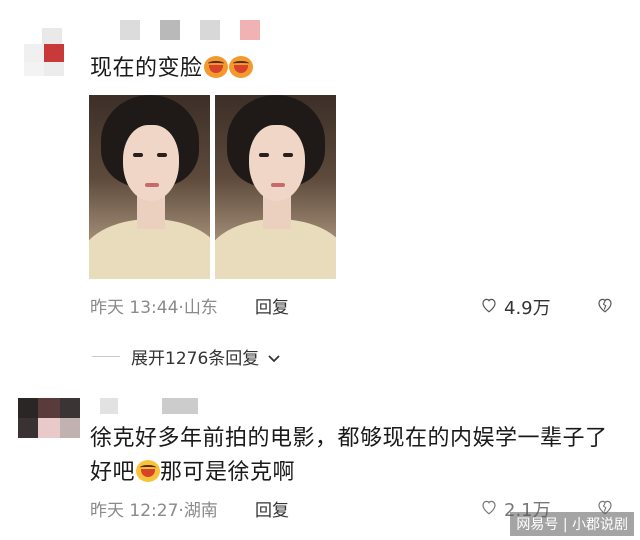 The width and height of the screenshot is (640, 540). Describe the element at coordinates (349, 438) in the screenshot. I see `comment-text: 徐克好多年前拍的电影，都够现在的内娱学一辈子了` at that location.